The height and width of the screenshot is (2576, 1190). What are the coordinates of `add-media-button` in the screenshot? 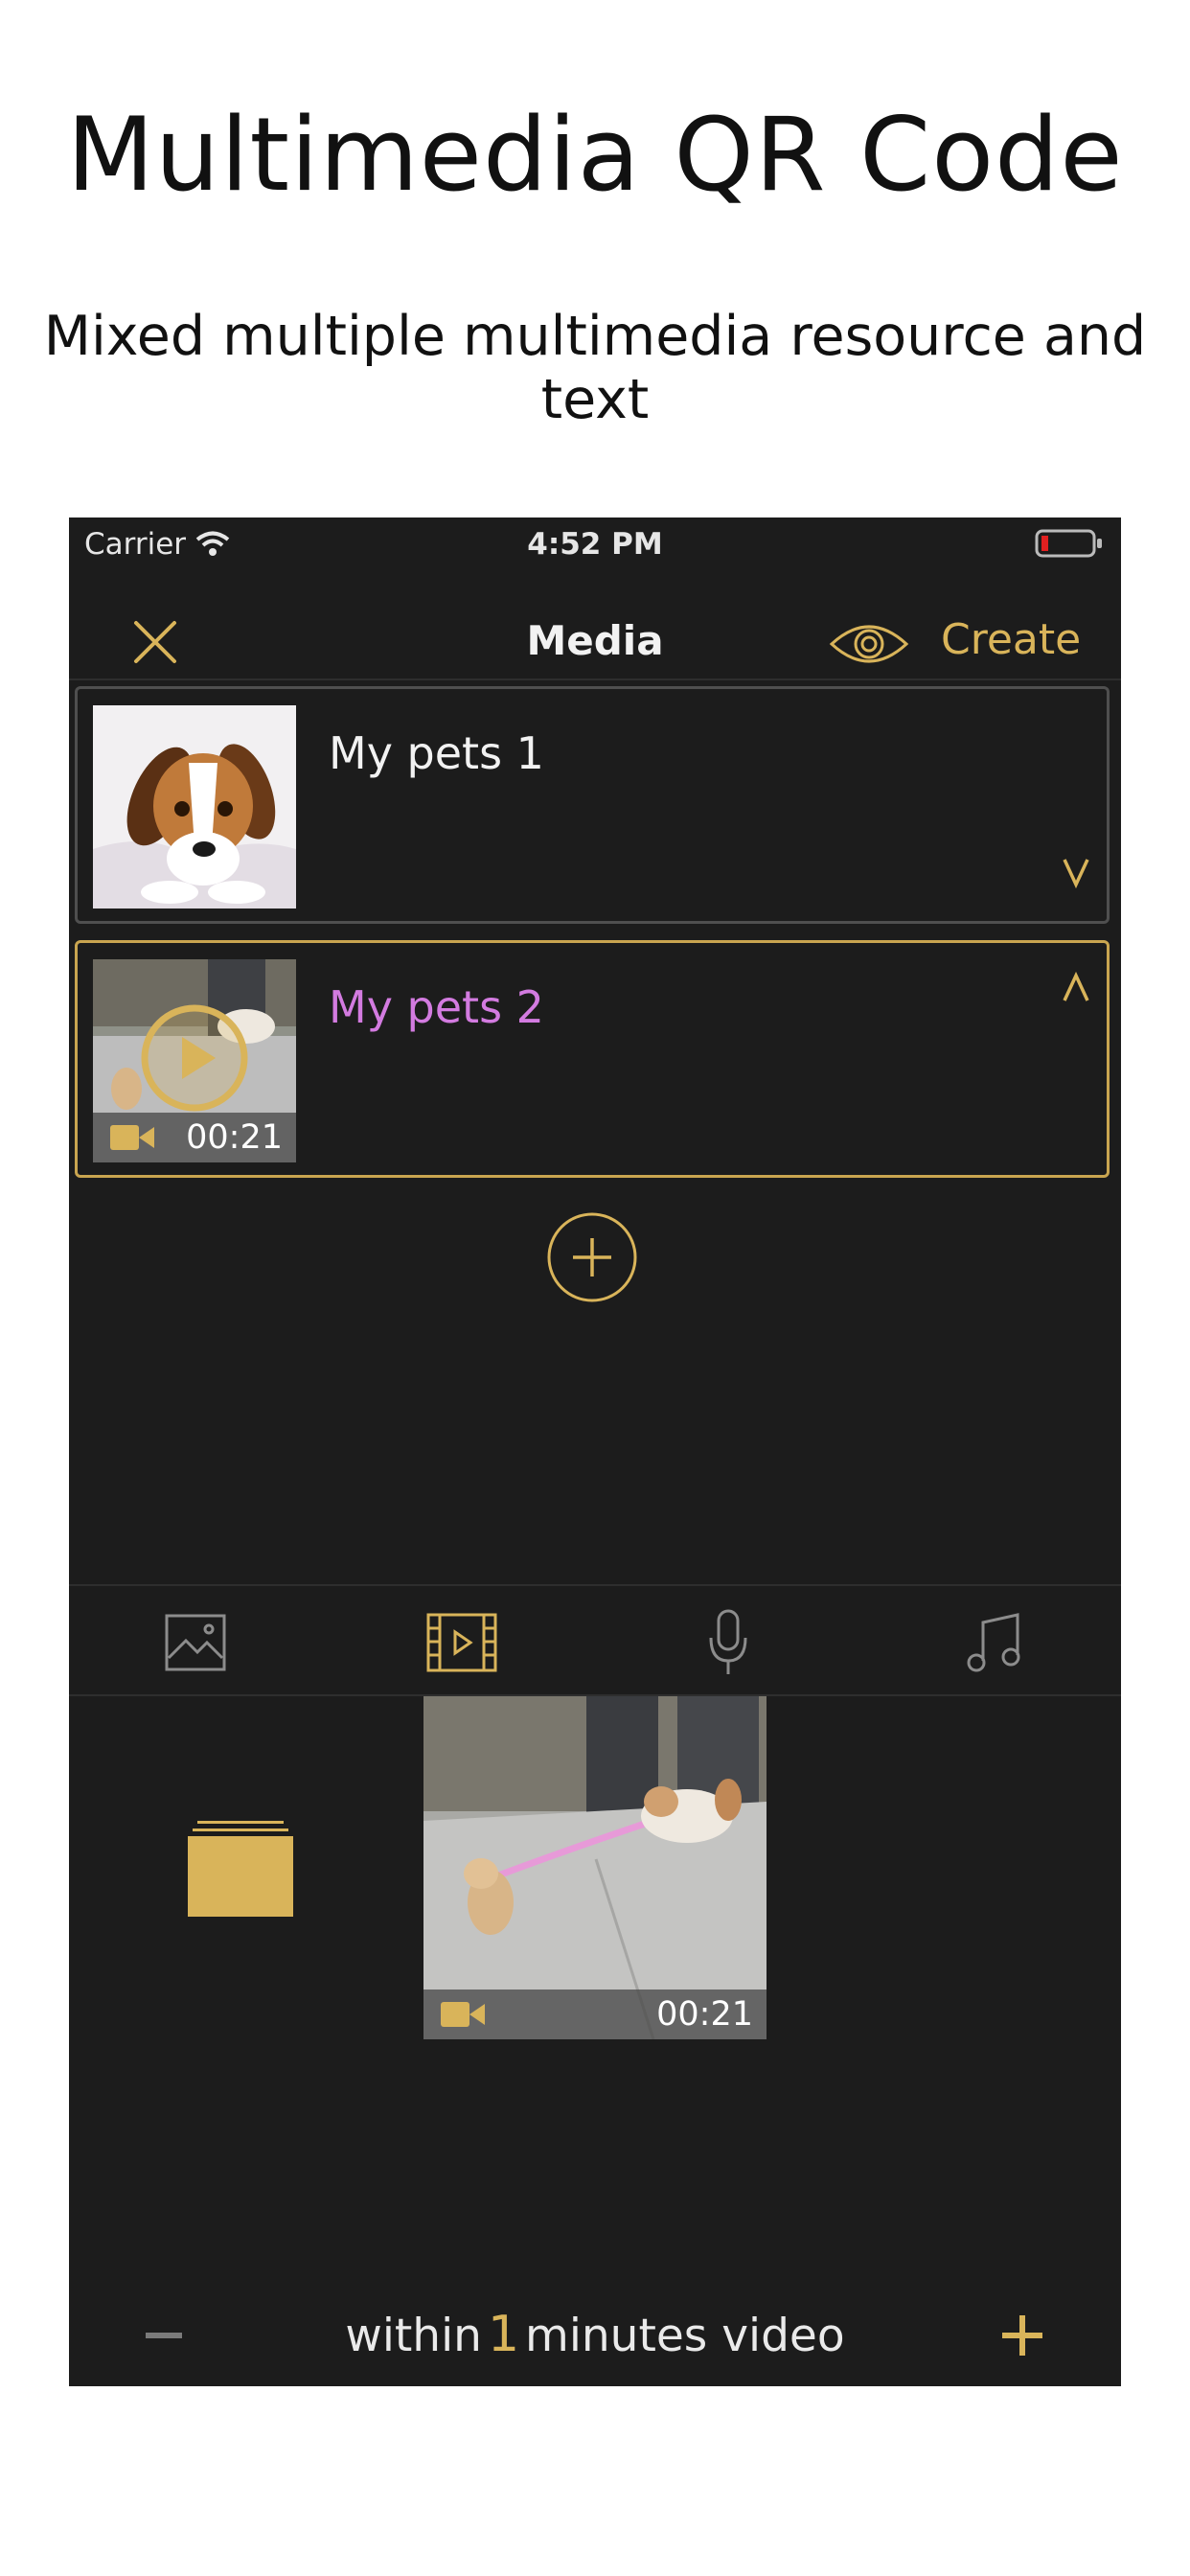 It's located at (592, 1257).